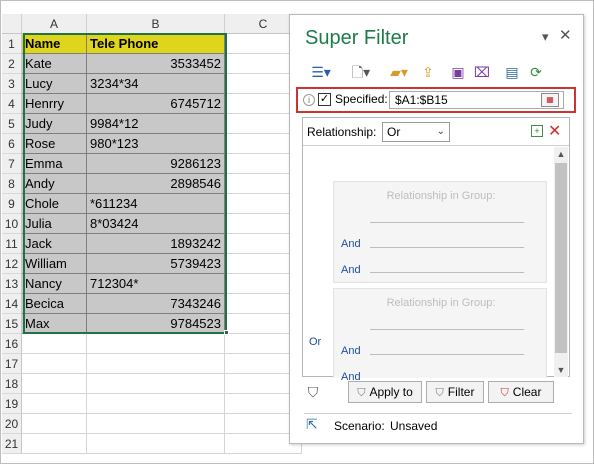 The width and height of the screenshot is (594, 464). Describe the element at coordinates (54, 64) in the screenshot. I see `cell-a: Kate` at that location.